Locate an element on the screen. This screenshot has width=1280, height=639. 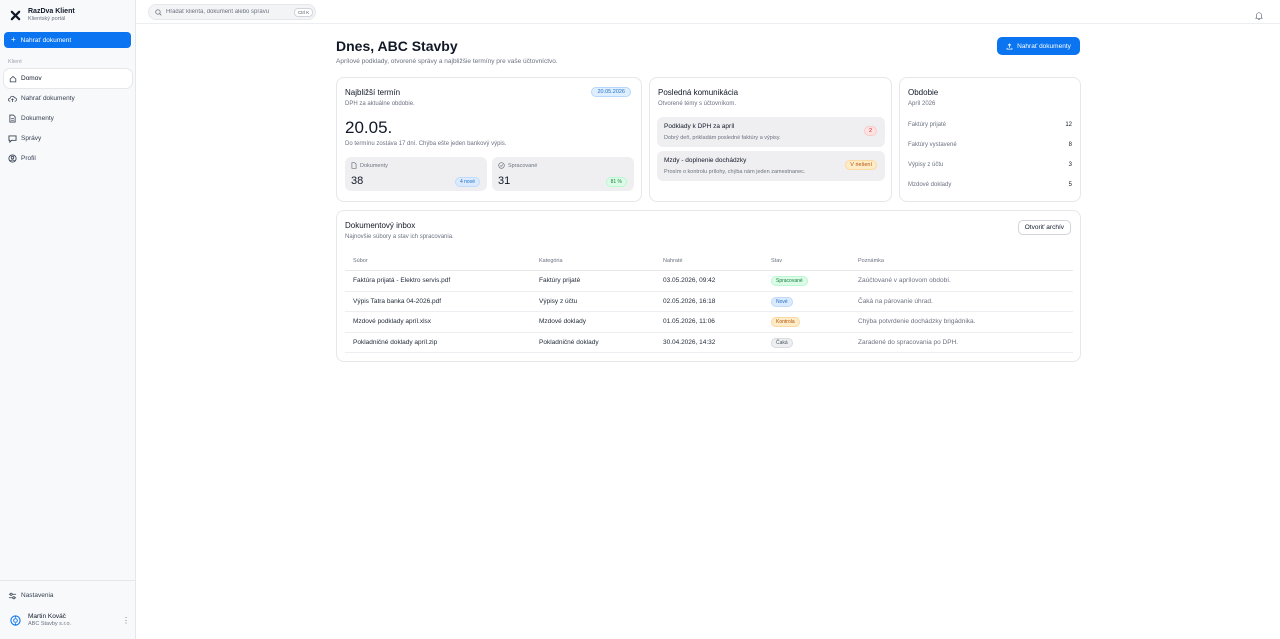
file-name: Výpis Tatra banka 04-2026.pdf is located at coordinates (438, 301).